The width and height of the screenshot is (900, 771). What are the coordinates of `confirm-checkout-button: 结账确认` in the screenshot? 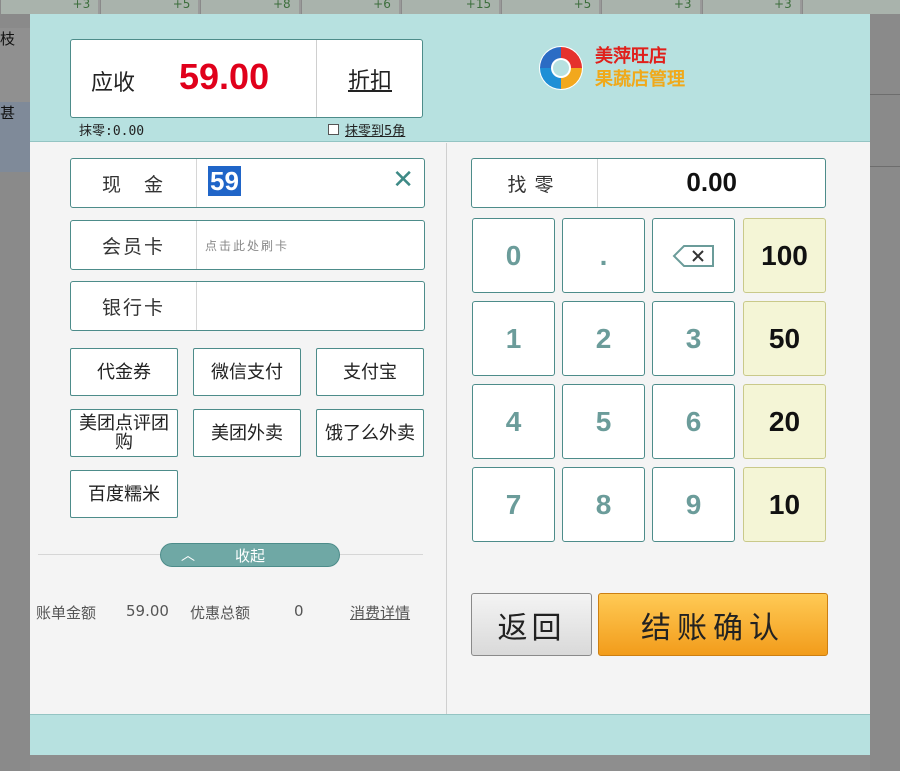 It's located at (713, 624).